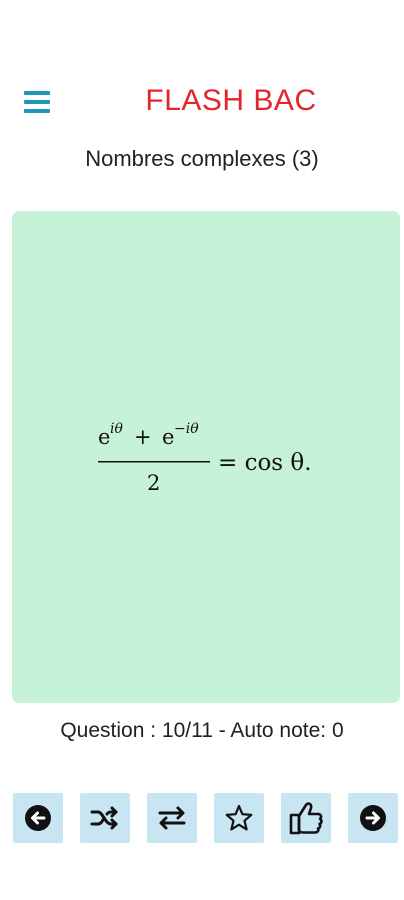  I want to click on formula-num-e2: e, so click(168, 437).